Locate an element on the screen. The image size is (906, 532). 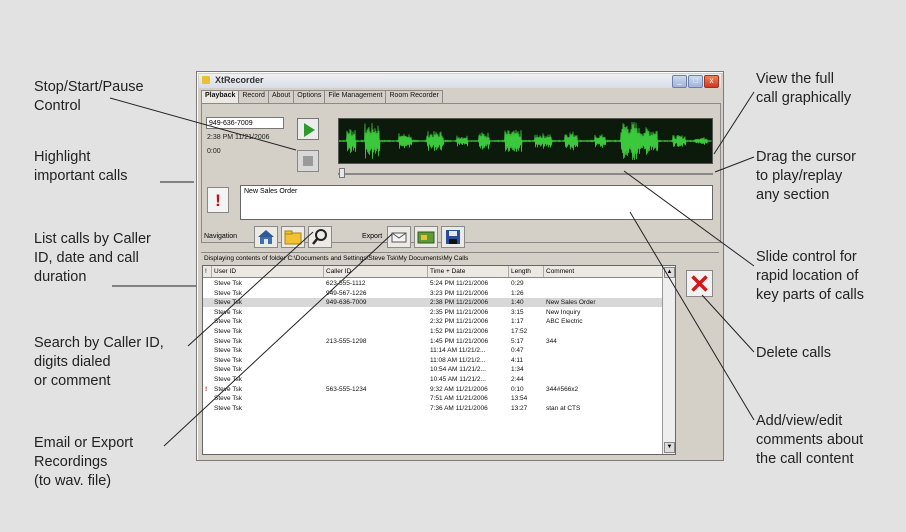
slider-thumb is located at coordinates (342, 173).